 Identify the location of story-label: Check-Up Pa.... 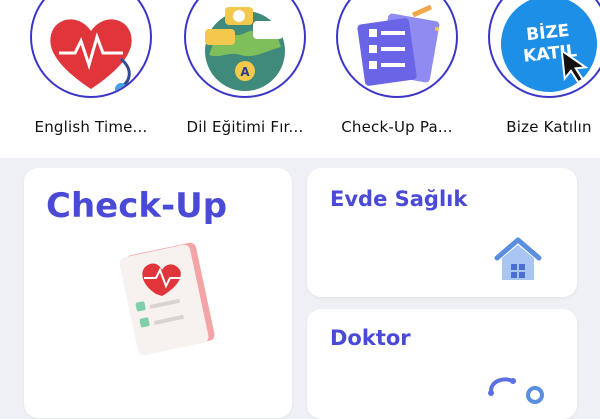
(397, 127).